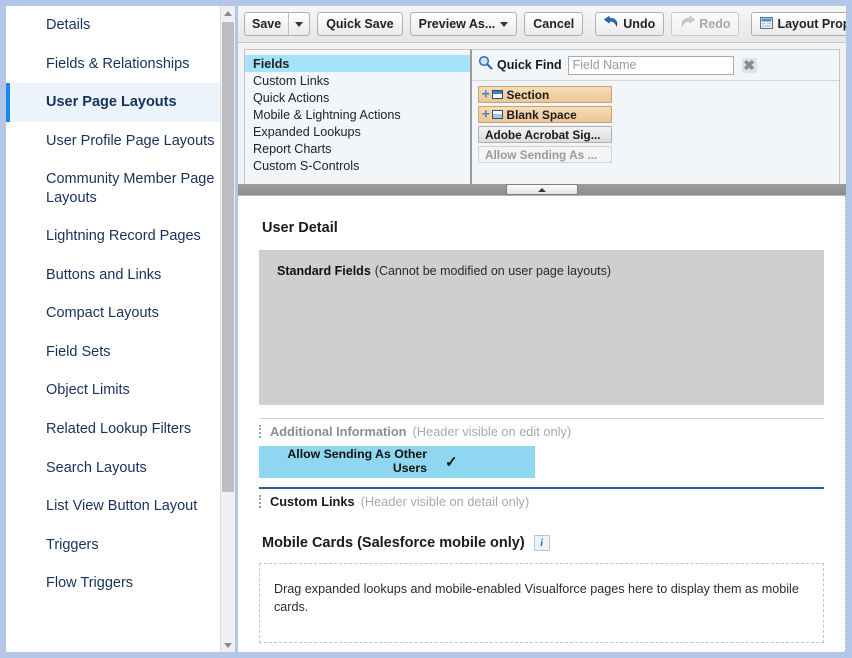  Describe the element at coordinates (338, 431) in the screenshot. I see `additional-information-name: Additional Information` at that location.